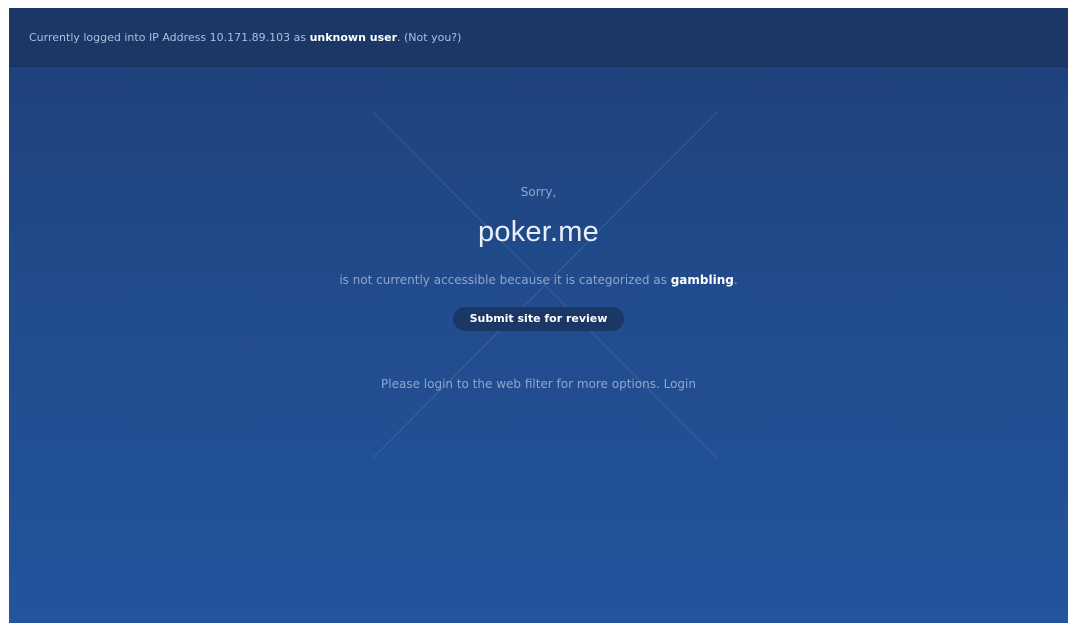 The image size is (1068, 623). I want to click on submit-wrapper: Submit site for review, so click(538, 319).